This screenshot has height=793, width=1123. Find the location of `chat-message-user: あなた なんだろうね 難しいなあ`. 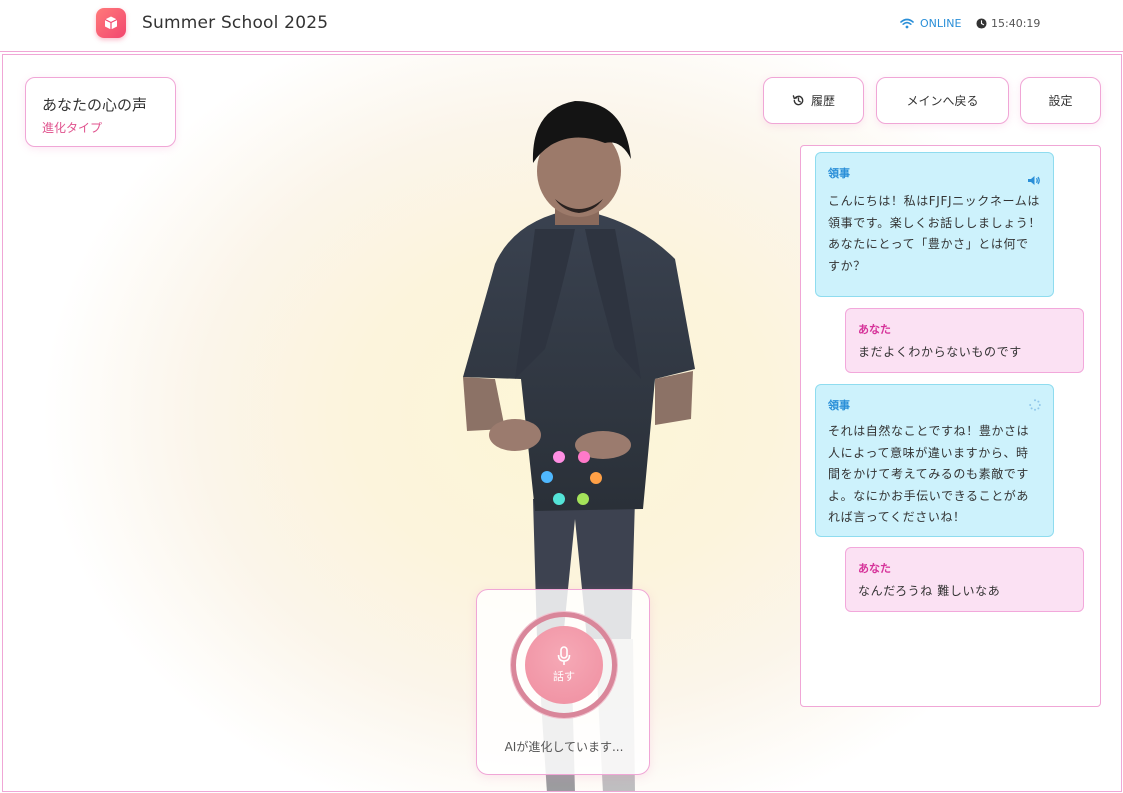

chat-message-user: あなた なんだろうね 難しいなあ is located at coordinates (964, 579).